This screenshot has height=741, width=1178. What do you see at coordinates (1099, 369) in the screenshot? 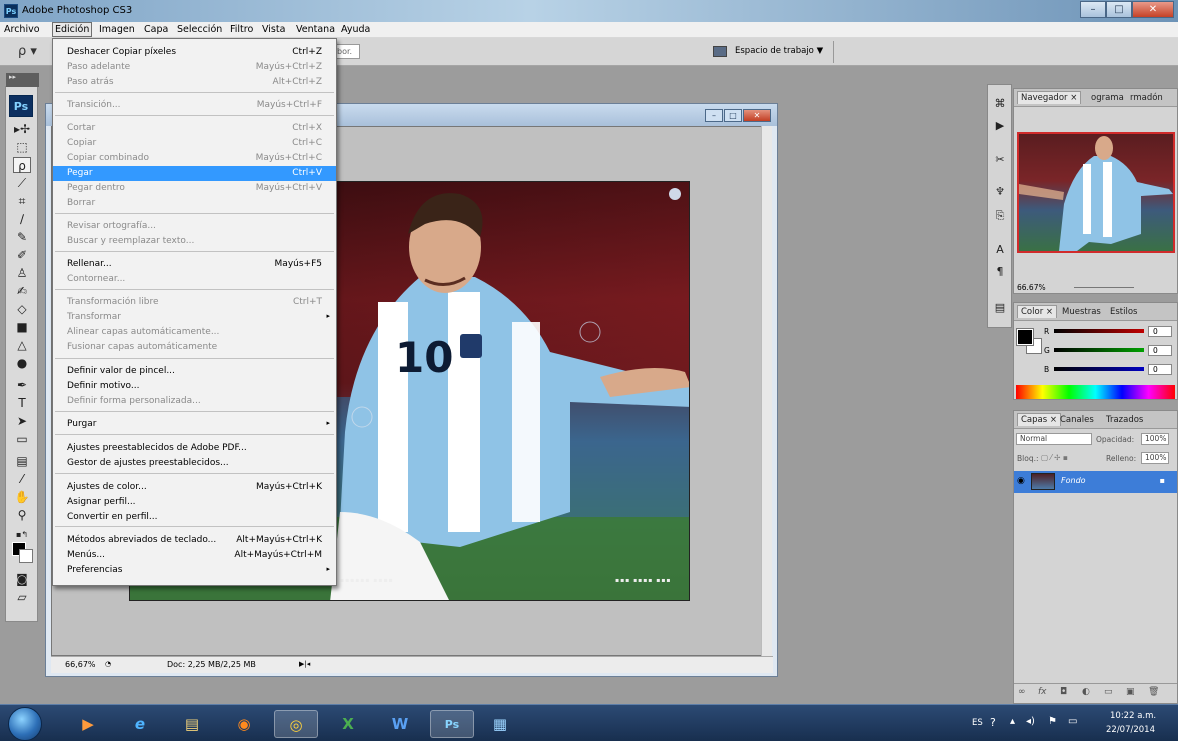
I see `blue-channel-slider` at bounding box center [1099, 369].